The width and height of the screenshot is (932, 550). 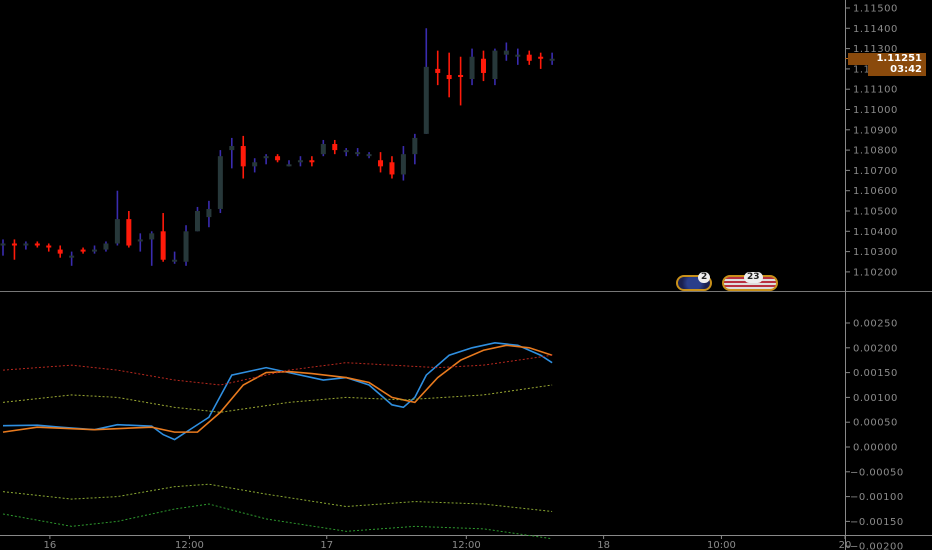 What do you see at coordinates (721, 545) in the screenshot?
I see `time-tick-label: 10:00` at bounding box center [721, 545].